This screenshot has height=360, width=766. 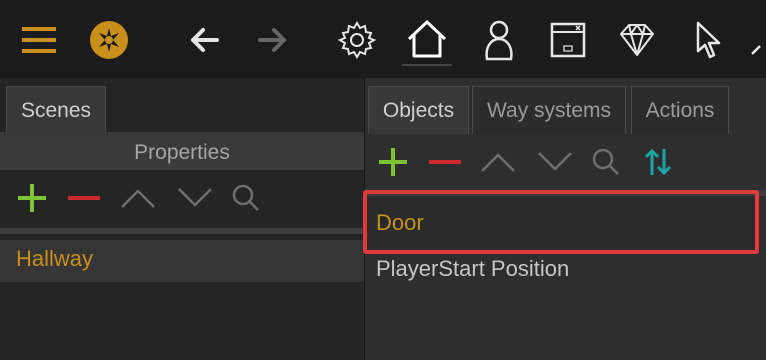 I want to click on list-separator, so click(x=182, y=231).